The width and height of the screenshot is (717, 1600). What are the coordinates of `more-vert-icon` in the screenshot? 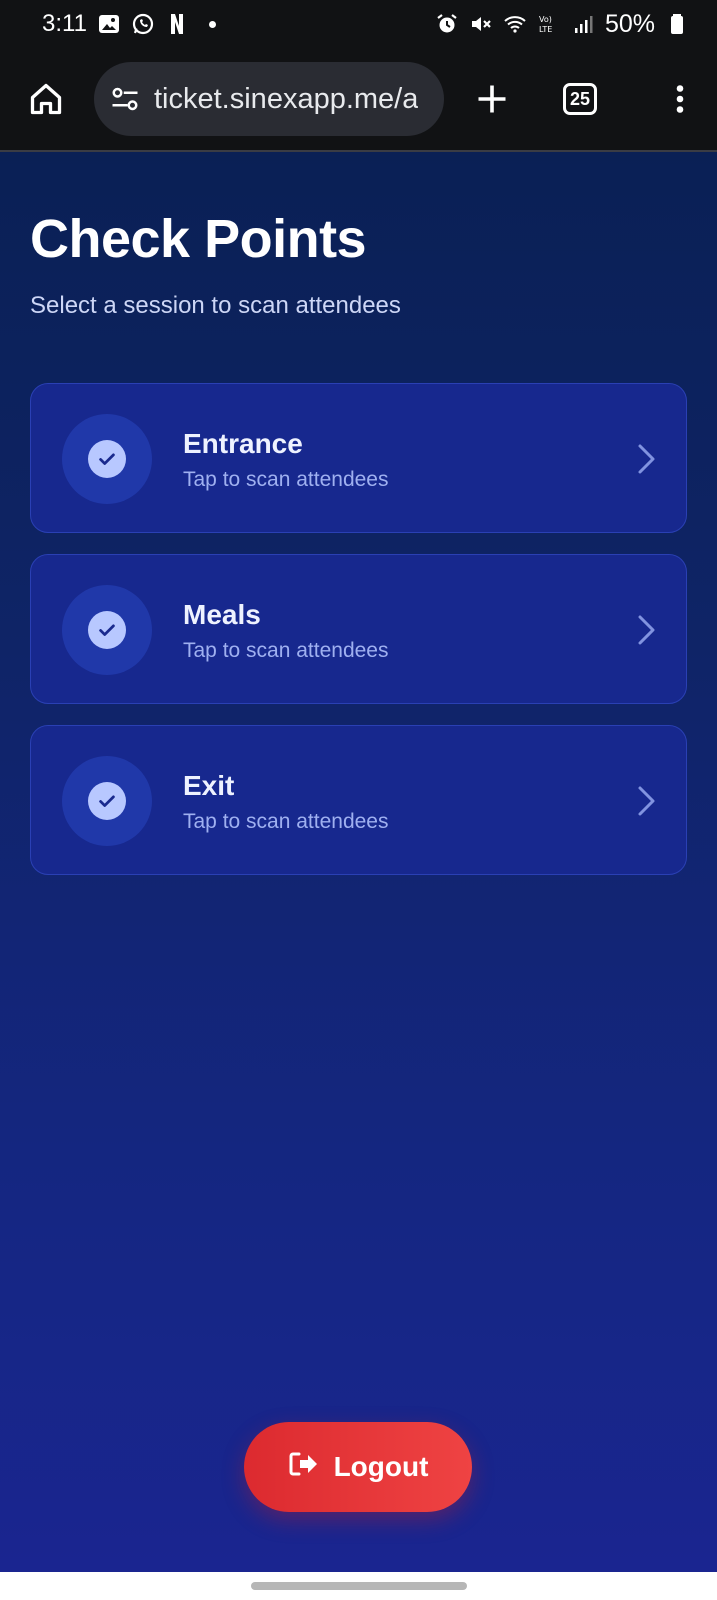 It's located at (680, 99).